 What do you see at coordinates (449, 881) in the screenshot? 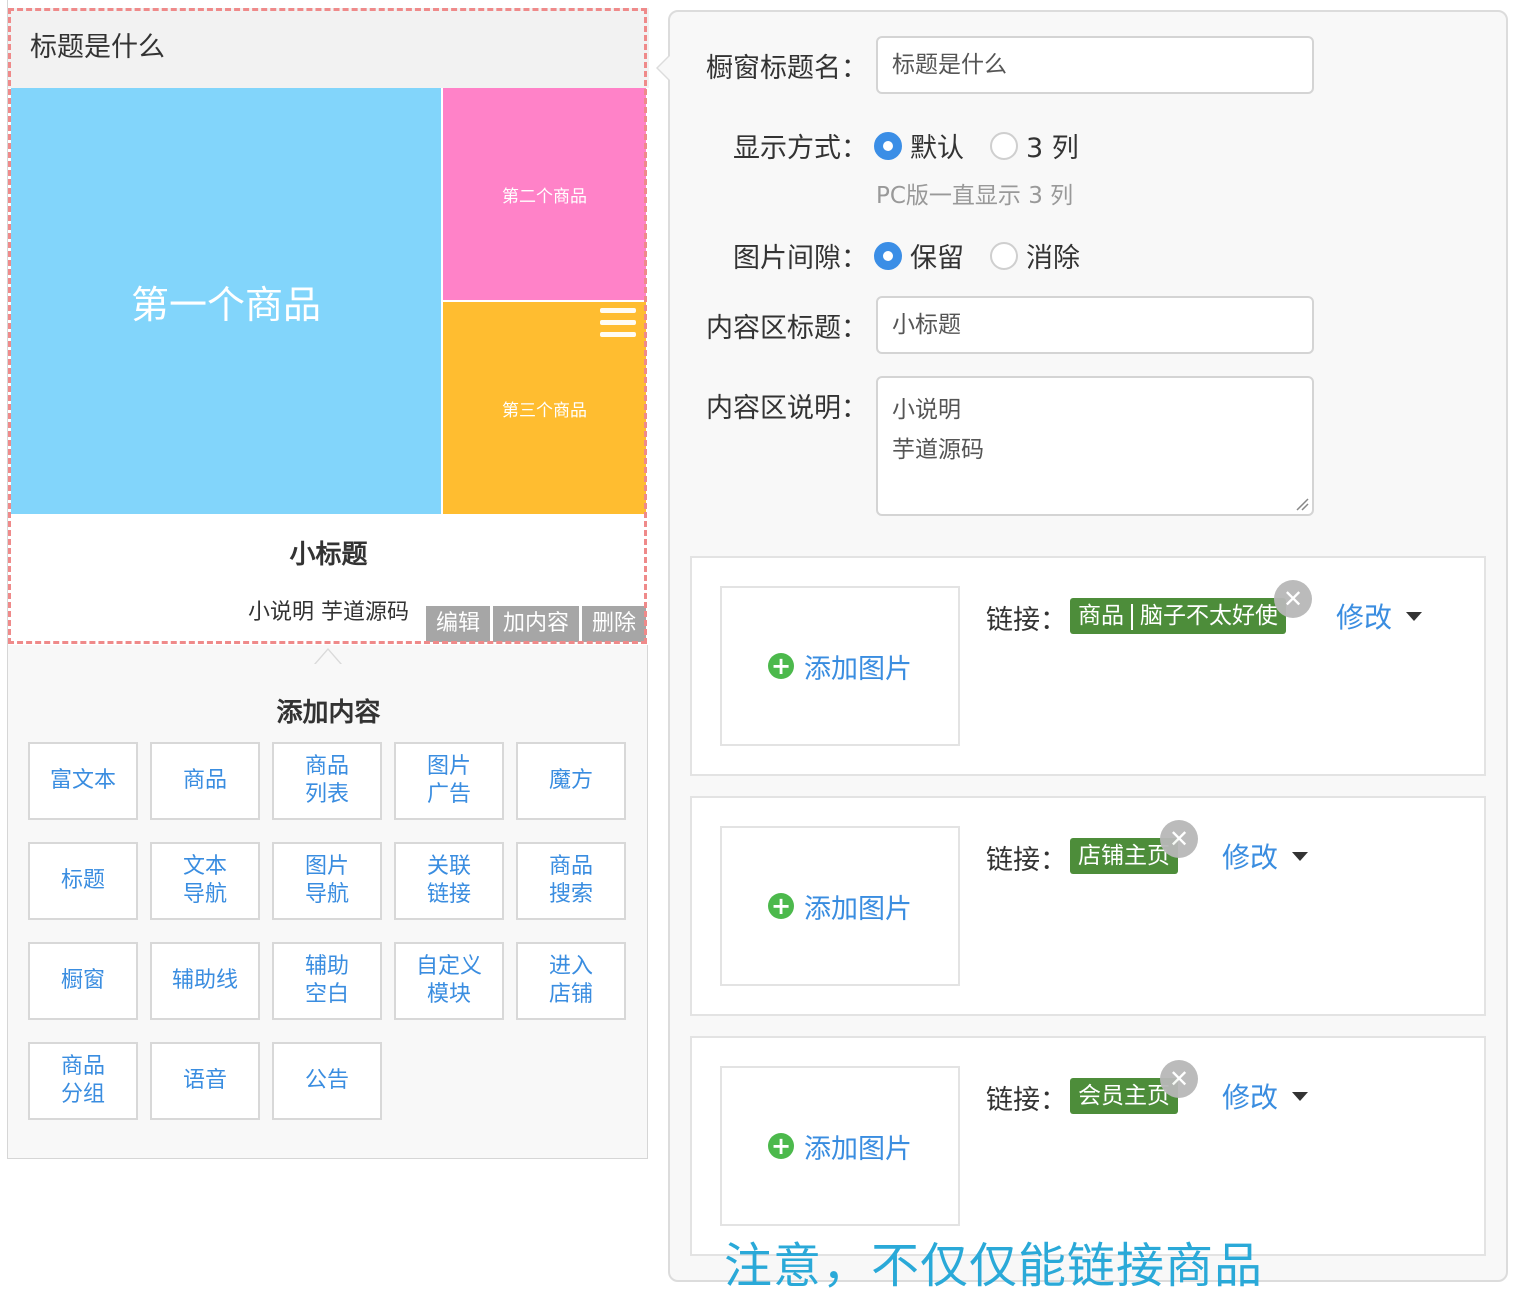
I see `add-related-link-button: 关联 链接` at bounding box center [449, 881].